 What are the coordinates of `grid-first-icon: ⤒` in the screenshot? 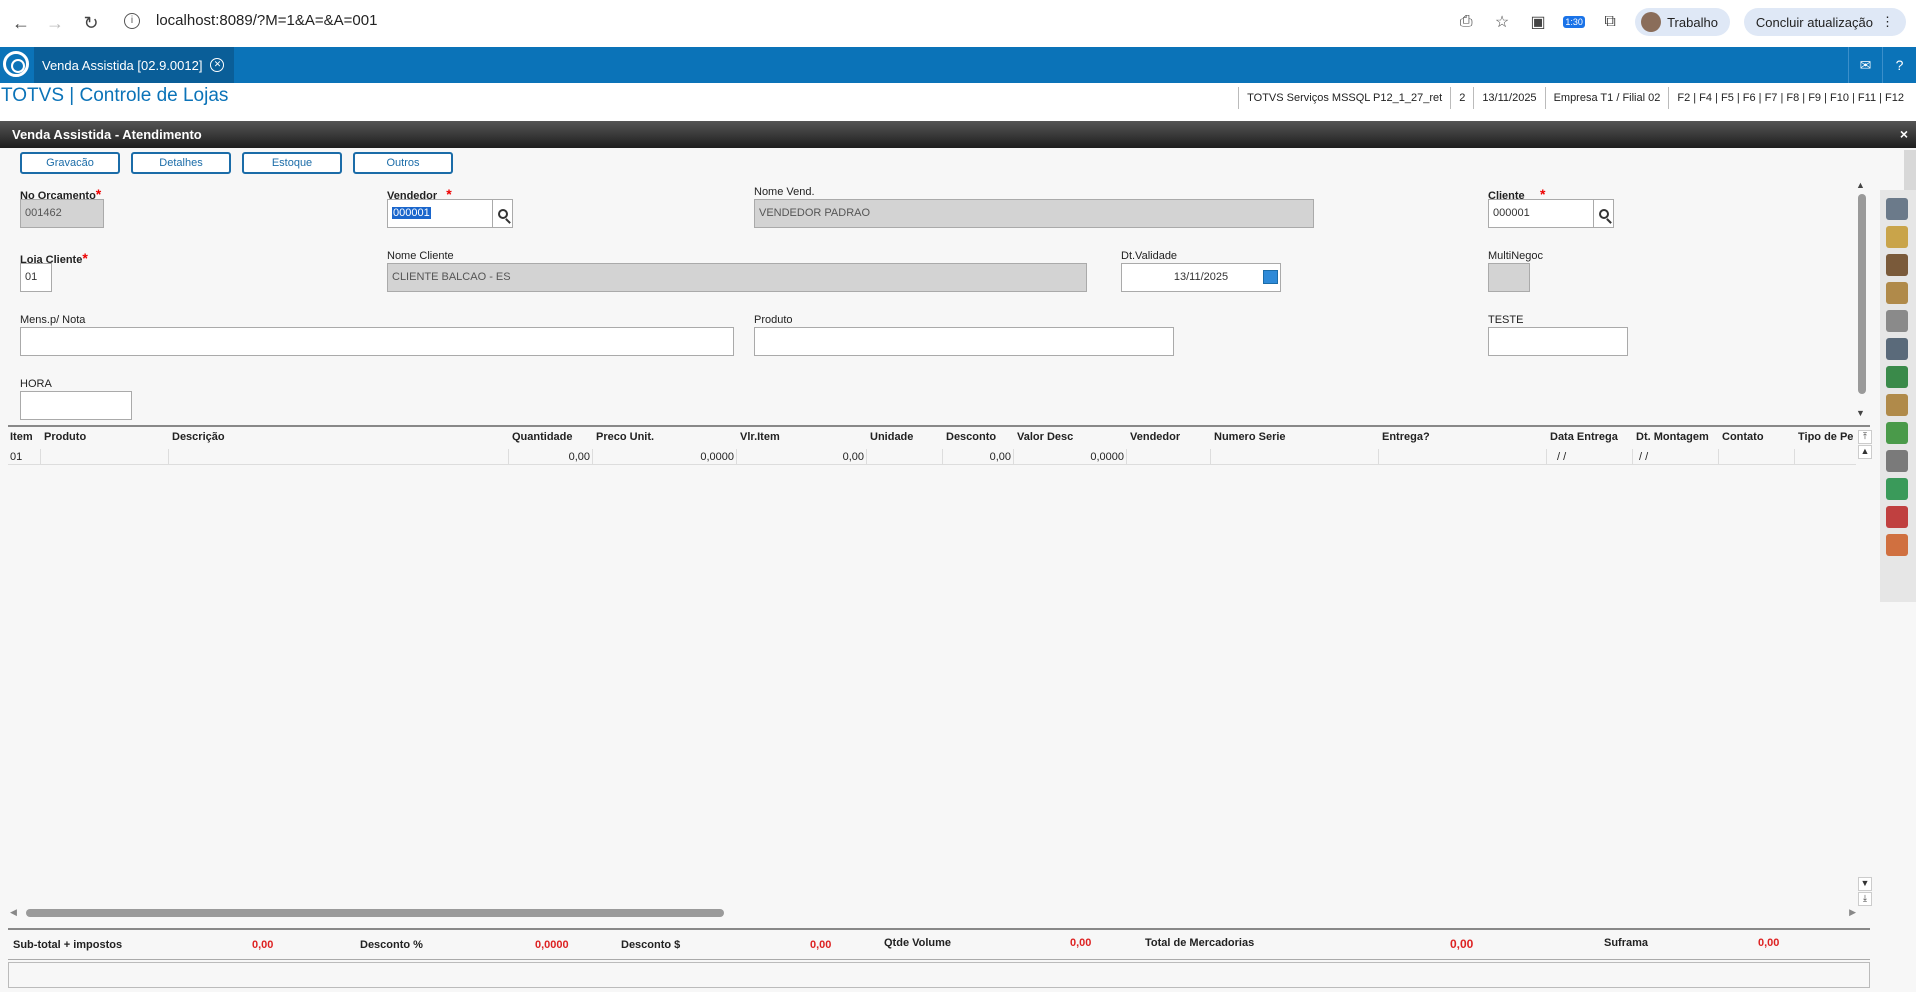 It's located at (1865, 437).